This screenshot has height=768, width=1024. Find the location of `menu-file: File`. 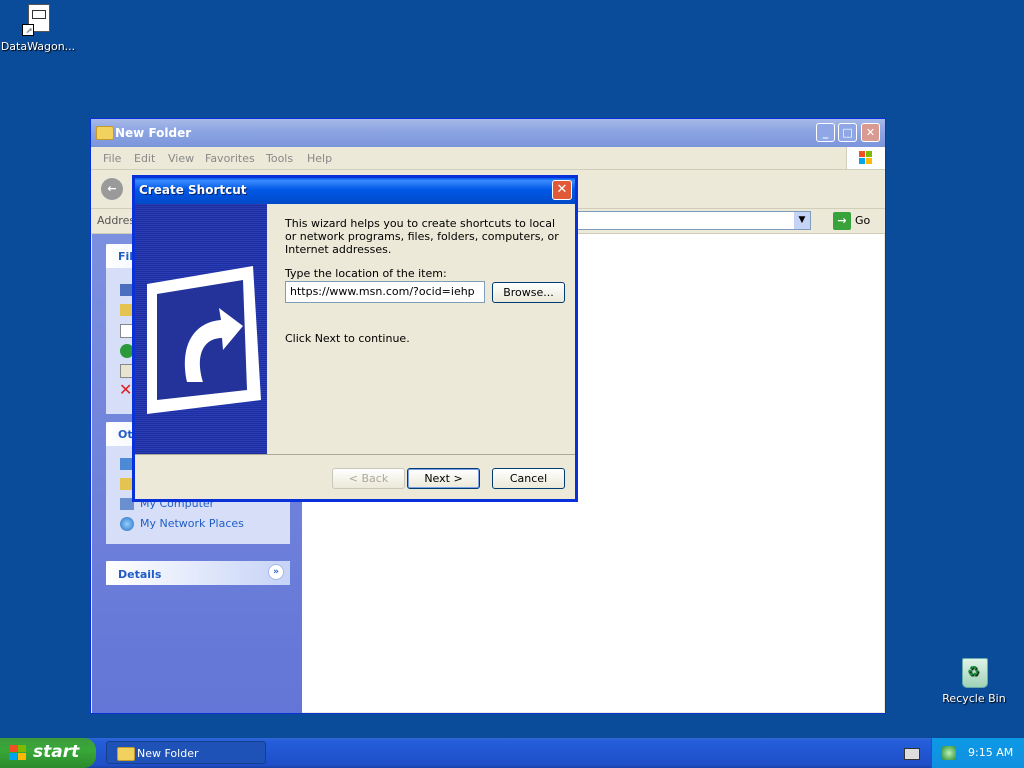

menu-file: File is located at coordinates (112, 158).